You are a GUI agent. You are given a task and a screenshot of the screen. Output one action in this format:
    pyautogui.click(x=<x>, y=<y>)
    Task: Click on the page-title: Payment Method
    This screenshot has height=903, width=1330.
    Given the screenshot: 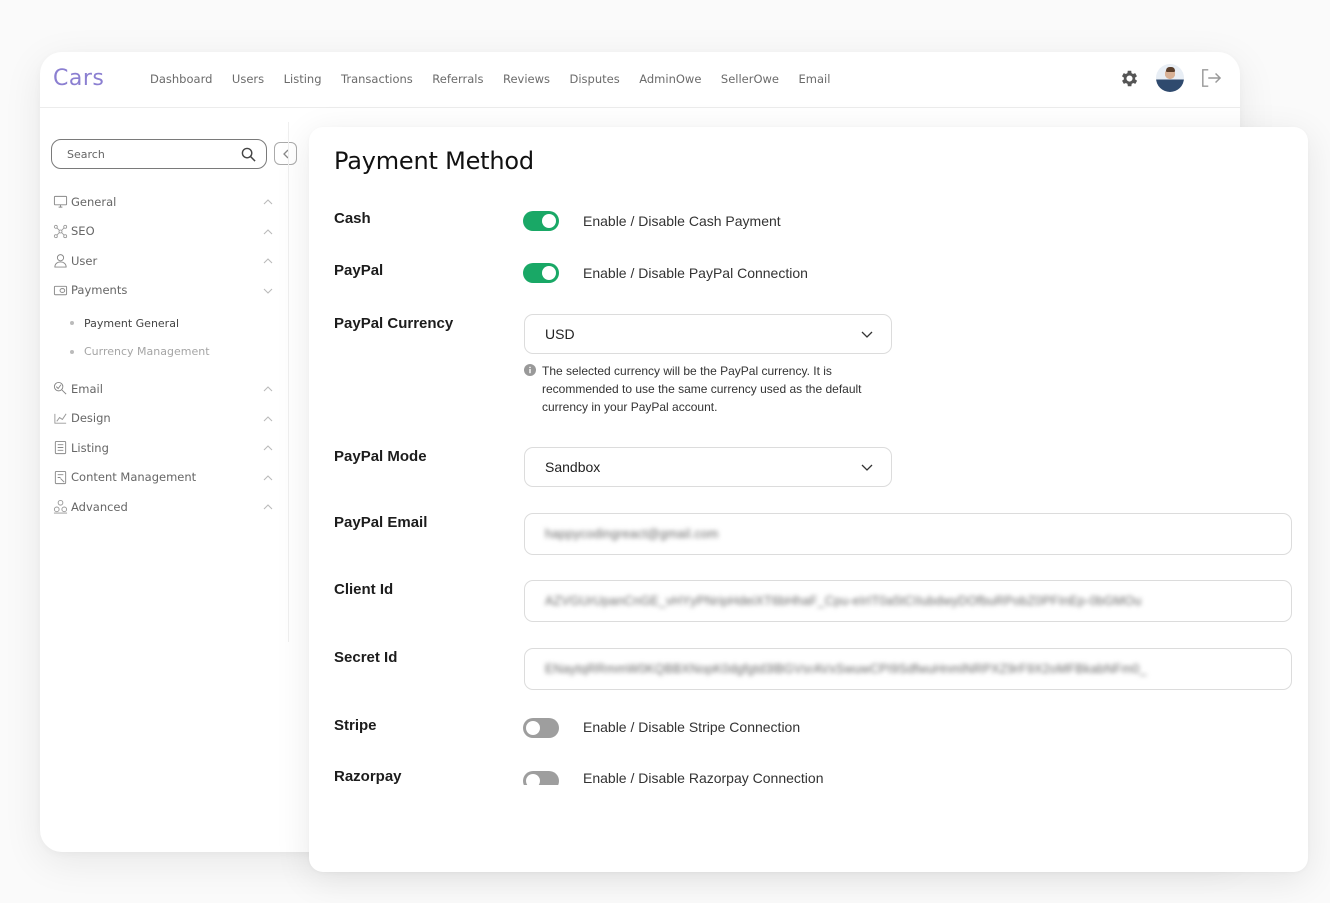 What is the action you would take?
    pyautogui.click(x=434, y=161)
    